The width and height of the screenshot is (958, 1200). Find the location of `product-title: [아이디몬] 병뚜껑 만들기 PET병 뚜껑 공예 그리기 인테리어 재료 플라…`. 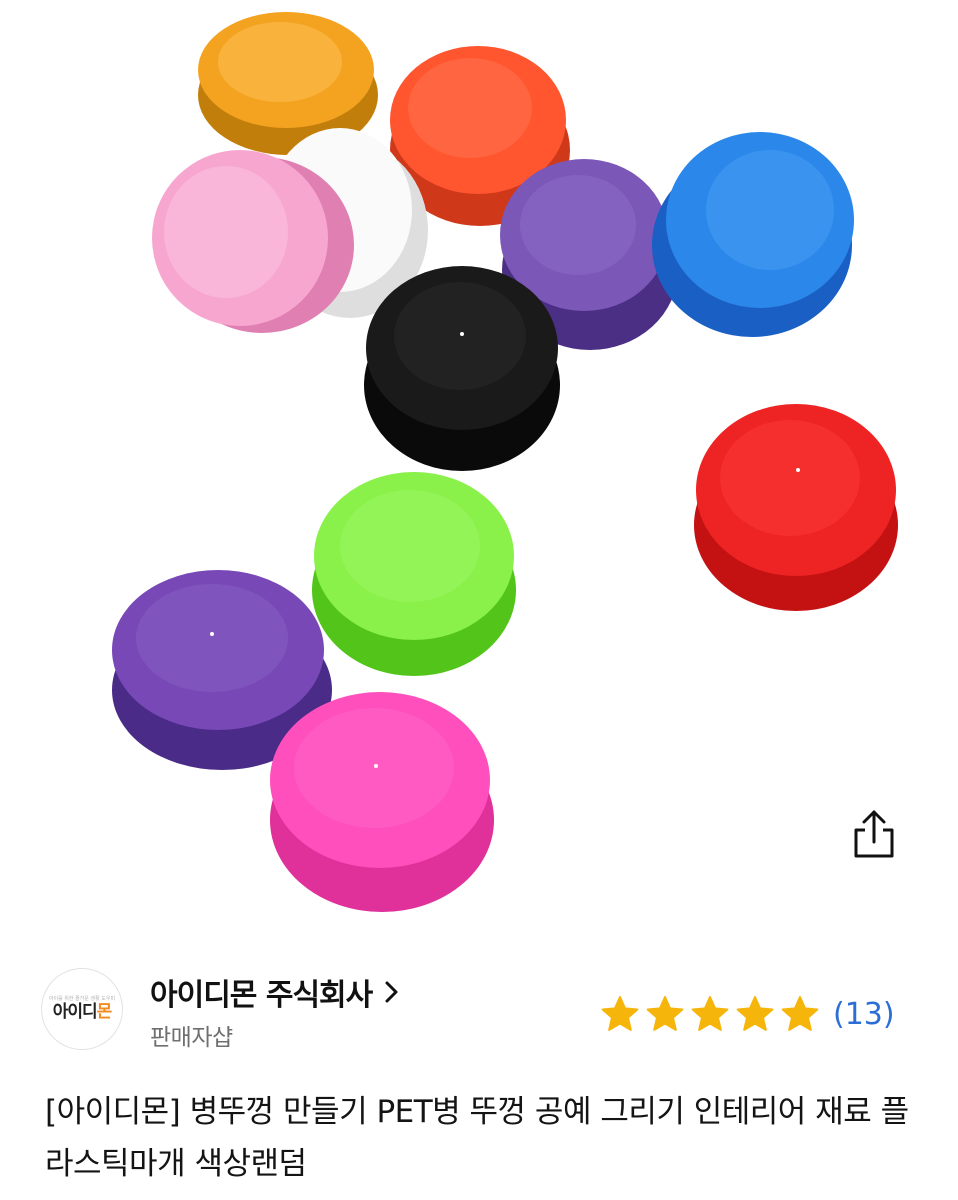

product-title: [아이디몬] 병뚜껑 만들기 PET병 뚜껑 공예 그리기 인테리어 재료 플라… is located at coordinates (477, 1138).